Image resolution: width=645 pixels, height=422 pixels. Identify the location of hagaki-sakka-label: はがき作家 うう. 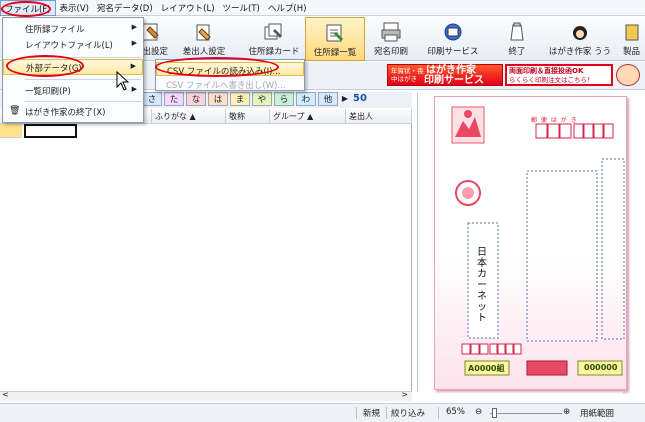
(580, 52).